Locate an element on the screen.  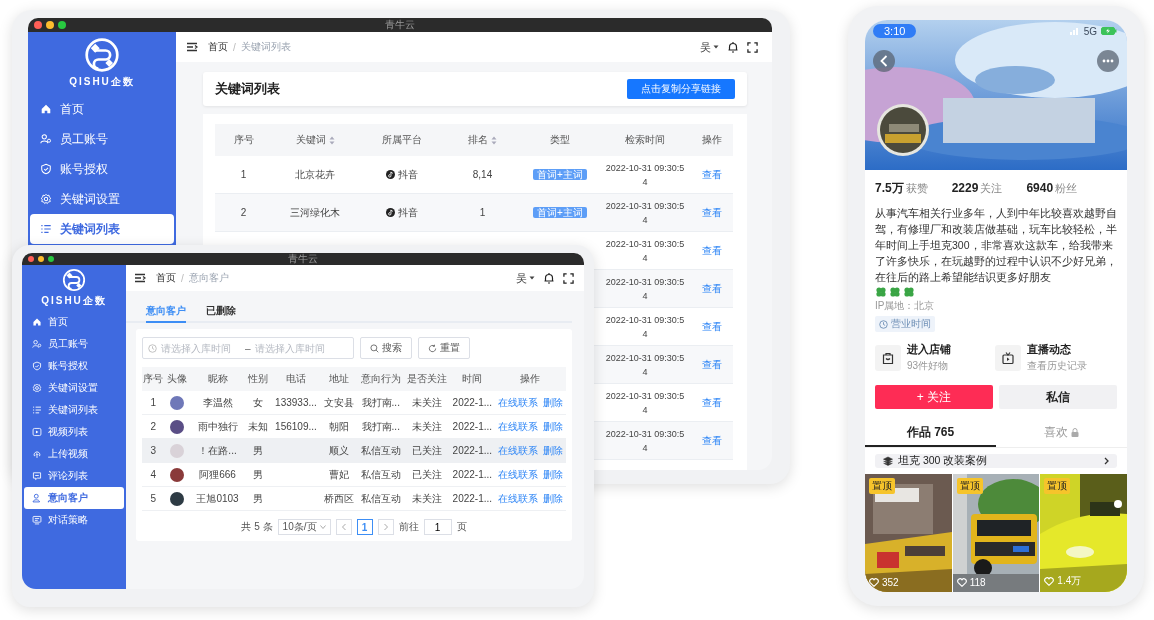
table-cell: 1 is located at coordinates (153, 402).